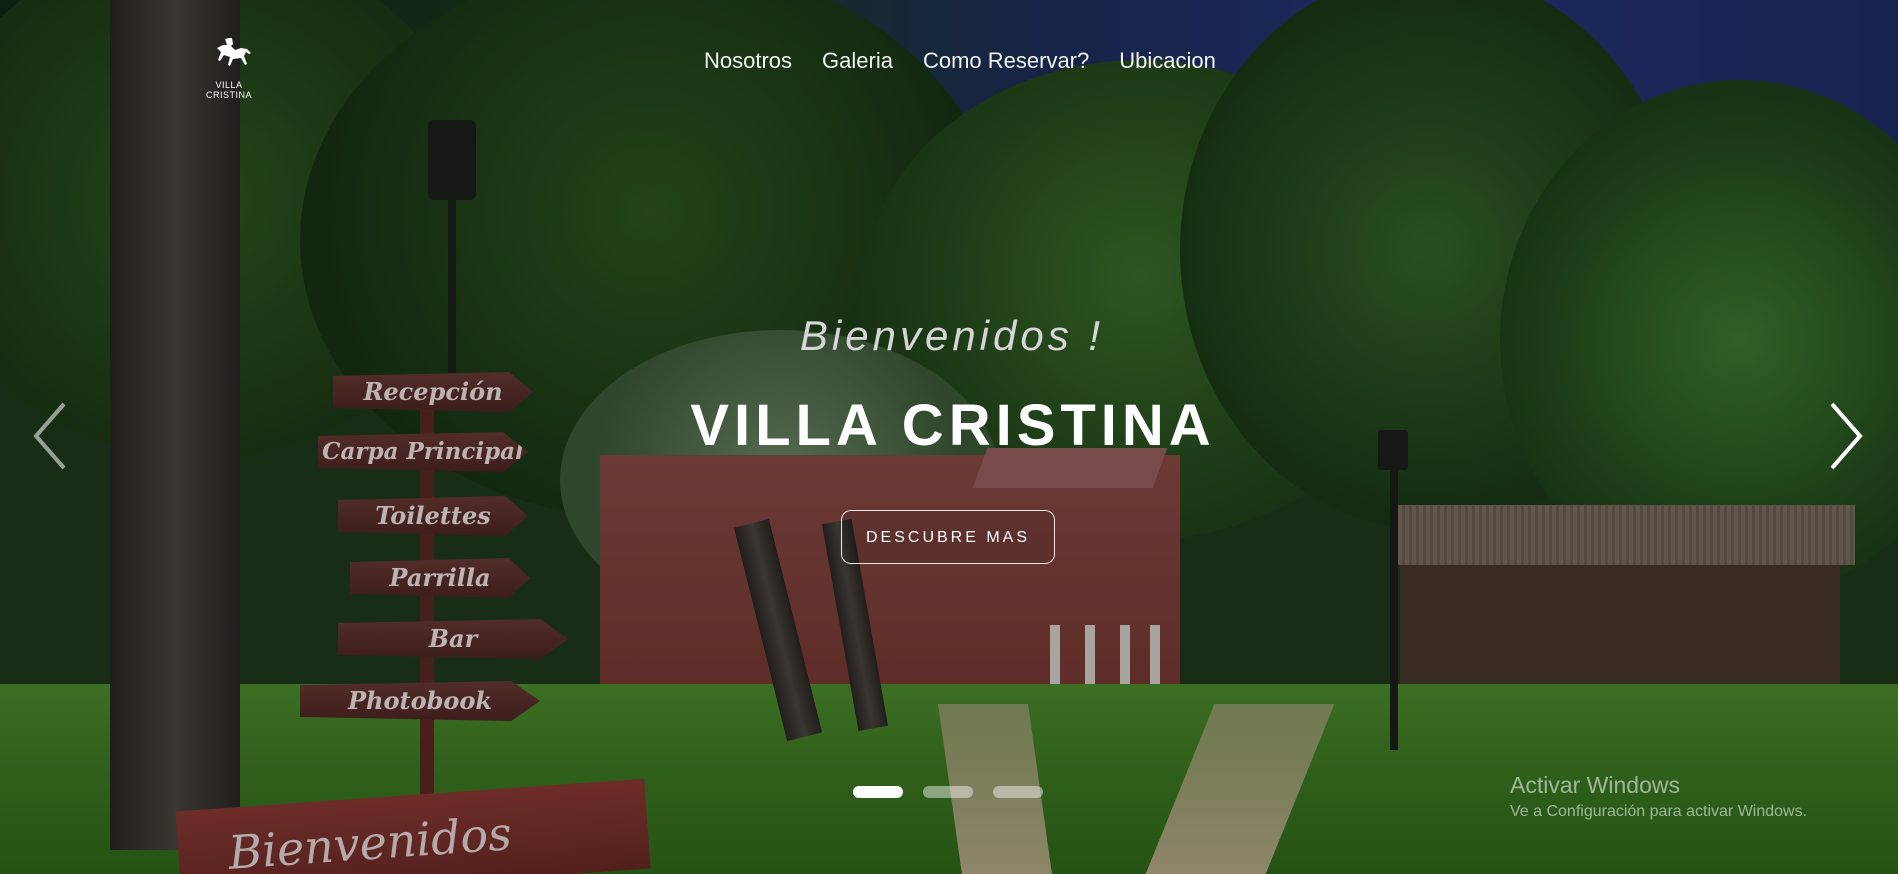 The image size is (1898, 874). What do you see at coordinates (748, 61) in the screenshot?
I see `nav-link-nosotros: Nosotros` at bounding box center [748, 61].